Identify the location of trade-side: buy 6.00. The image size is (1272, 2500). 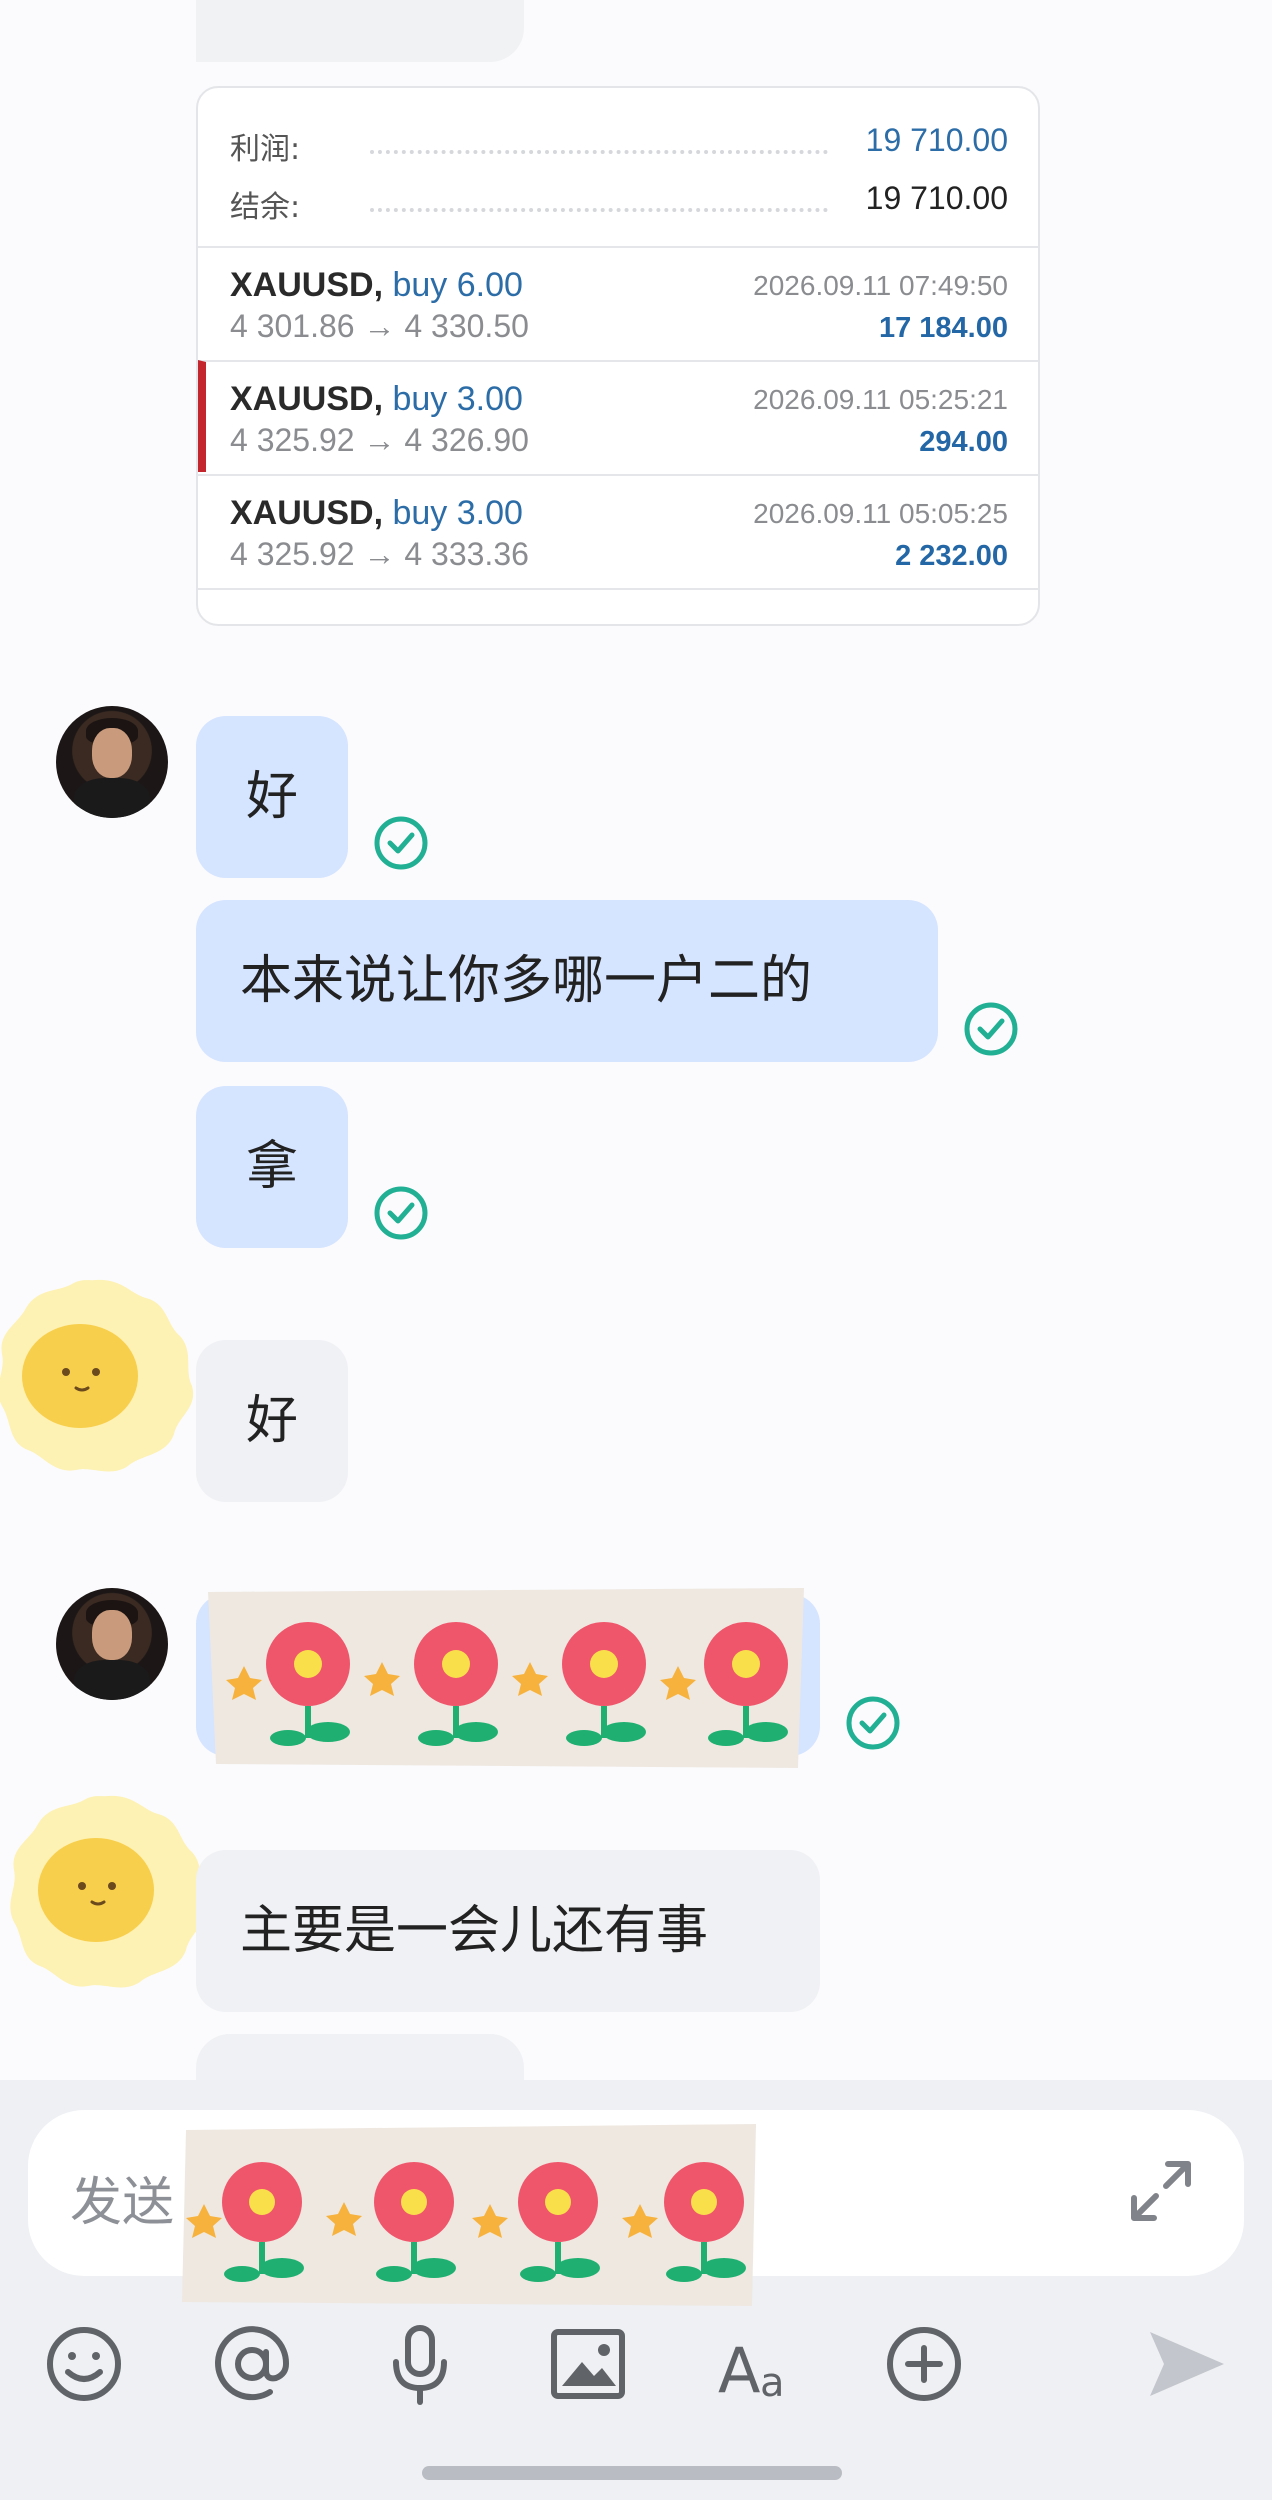
(457, 285).